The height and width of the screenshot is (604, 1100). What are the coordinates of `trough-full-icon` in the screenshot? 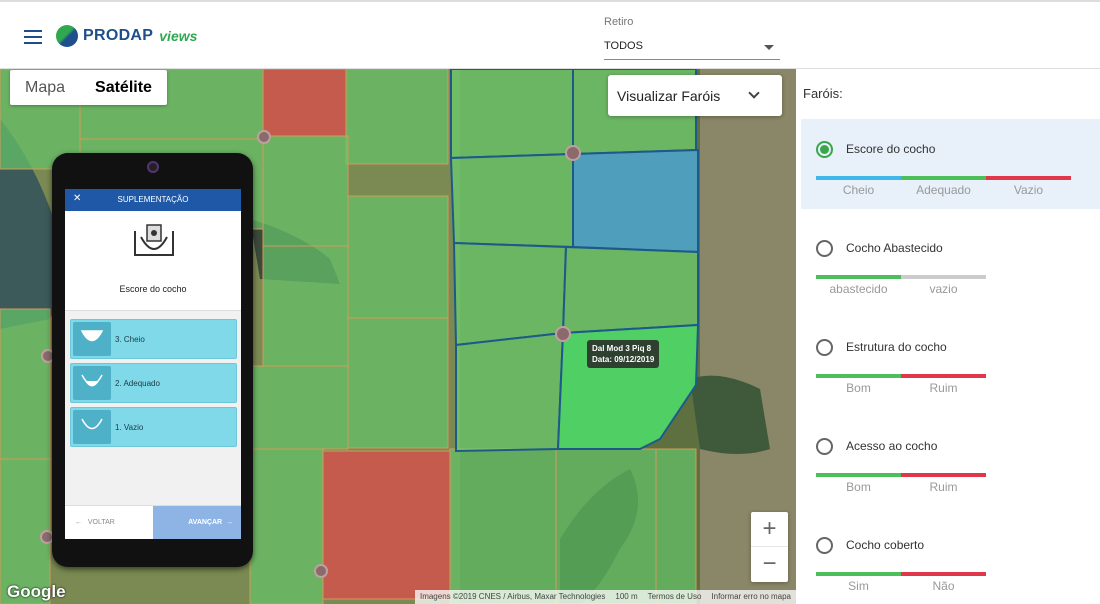 It's located at (92, 339).